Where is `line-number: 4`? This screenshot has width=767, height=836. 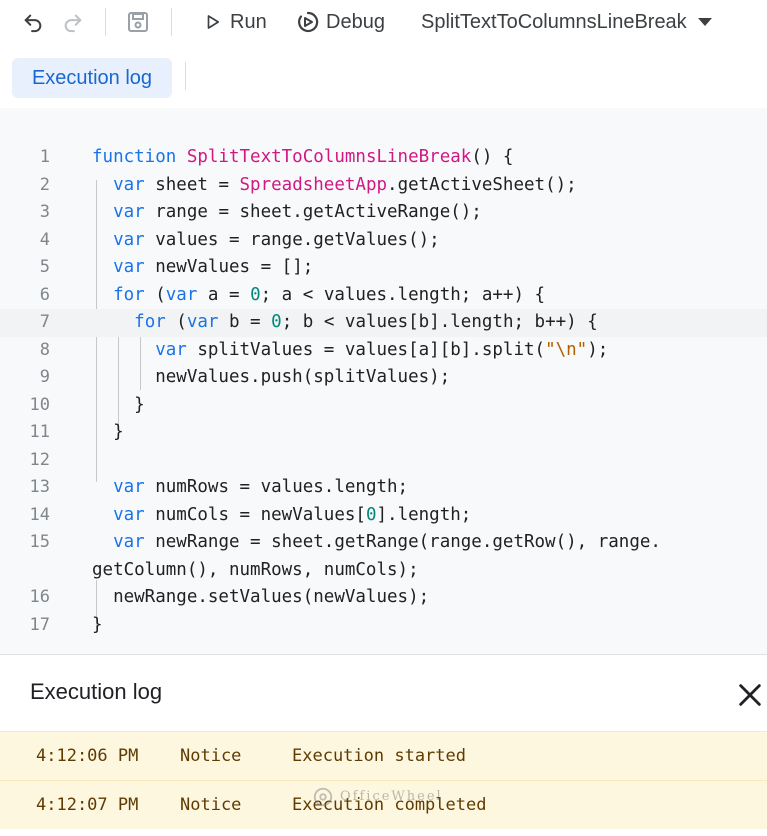 line-number: 4 is located at coordinates (44, 239).